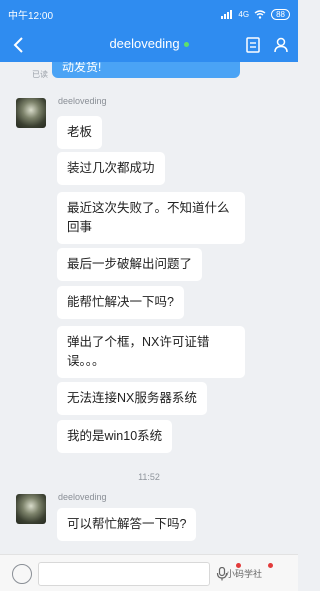 The image size is (320, 591). Describe the element at coordinates (146, 70) in the screenshot. I see `sent-message-bubble: 动发货!` at that location.